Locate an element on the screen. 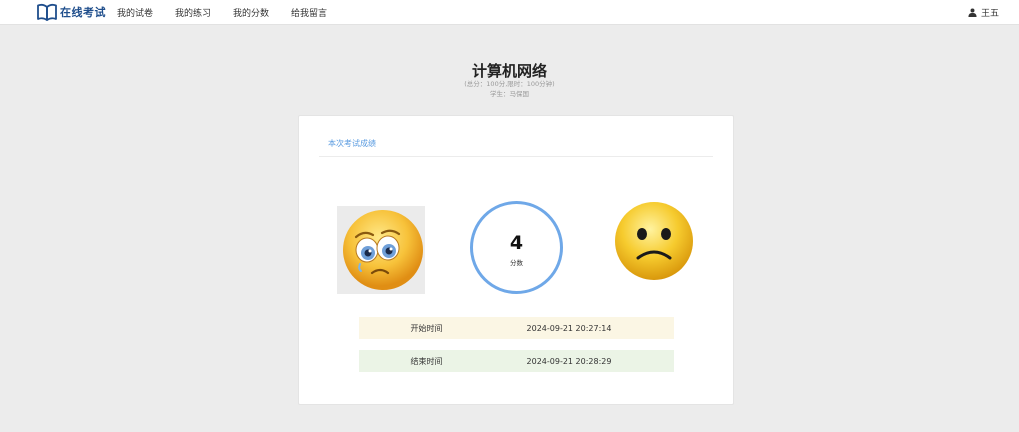 The width and height of the screenshot is (1019, 432). top-navigation-bar: 在线考试 我的试卷 我的练习 我的分数 给我留言 王五 is located at coordinates (509, 12).